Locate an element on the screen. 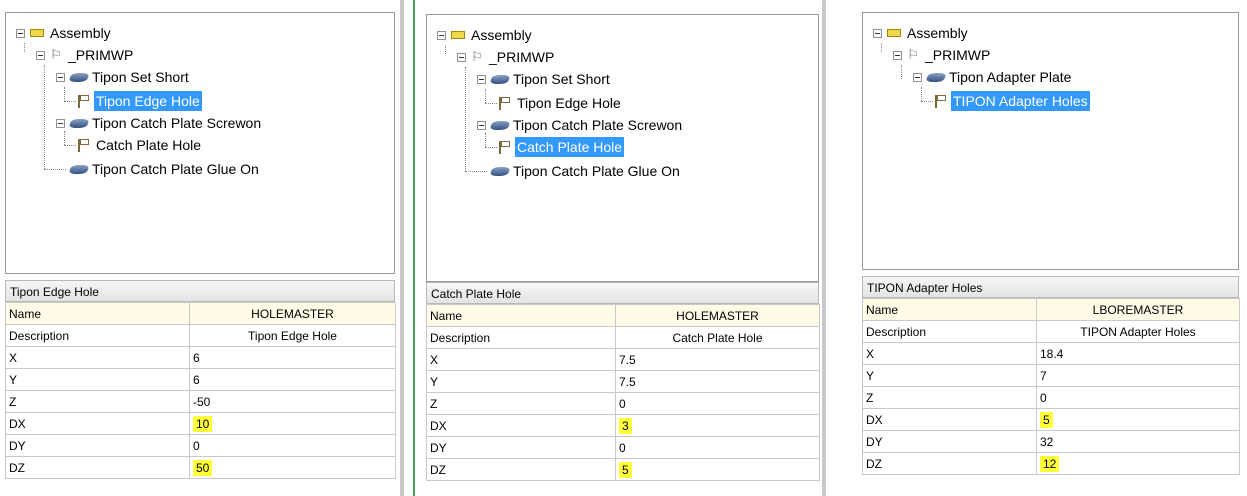 This screenshot has height=496, width=1247. property-row: Y7 is located at coordinates (1051, 375).